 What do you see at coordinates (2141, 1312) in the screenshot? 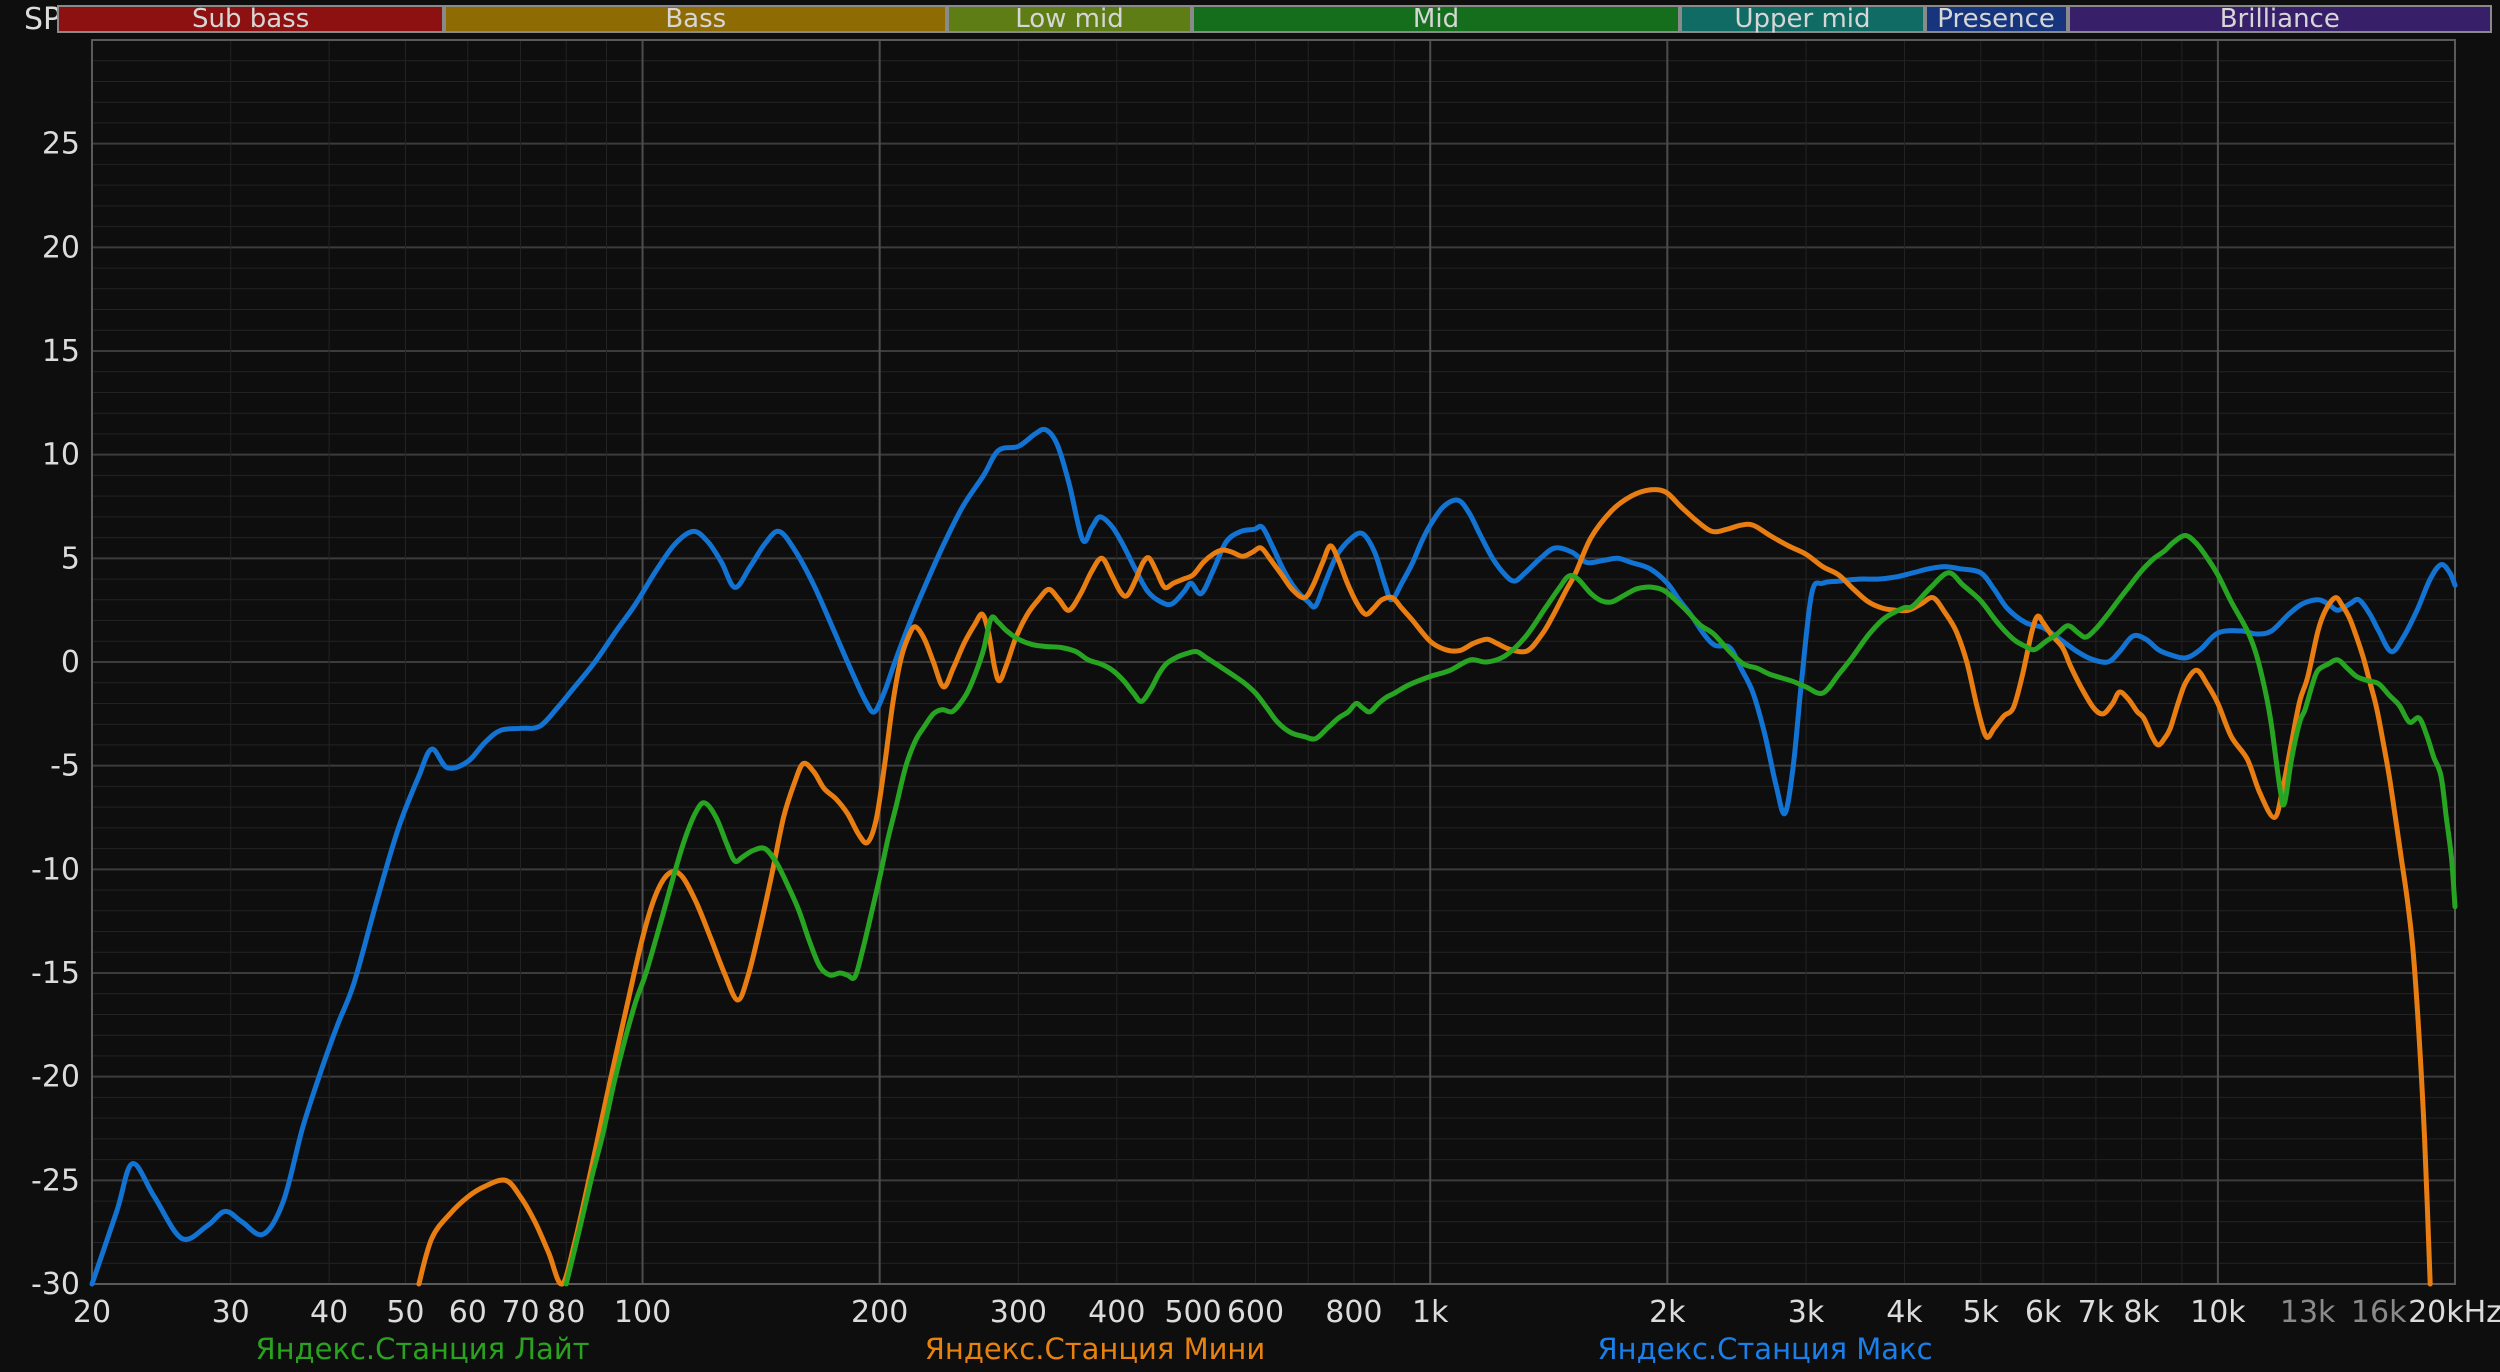
I see `x-tick-label: 8k` at bounding box center [2141, 1312].